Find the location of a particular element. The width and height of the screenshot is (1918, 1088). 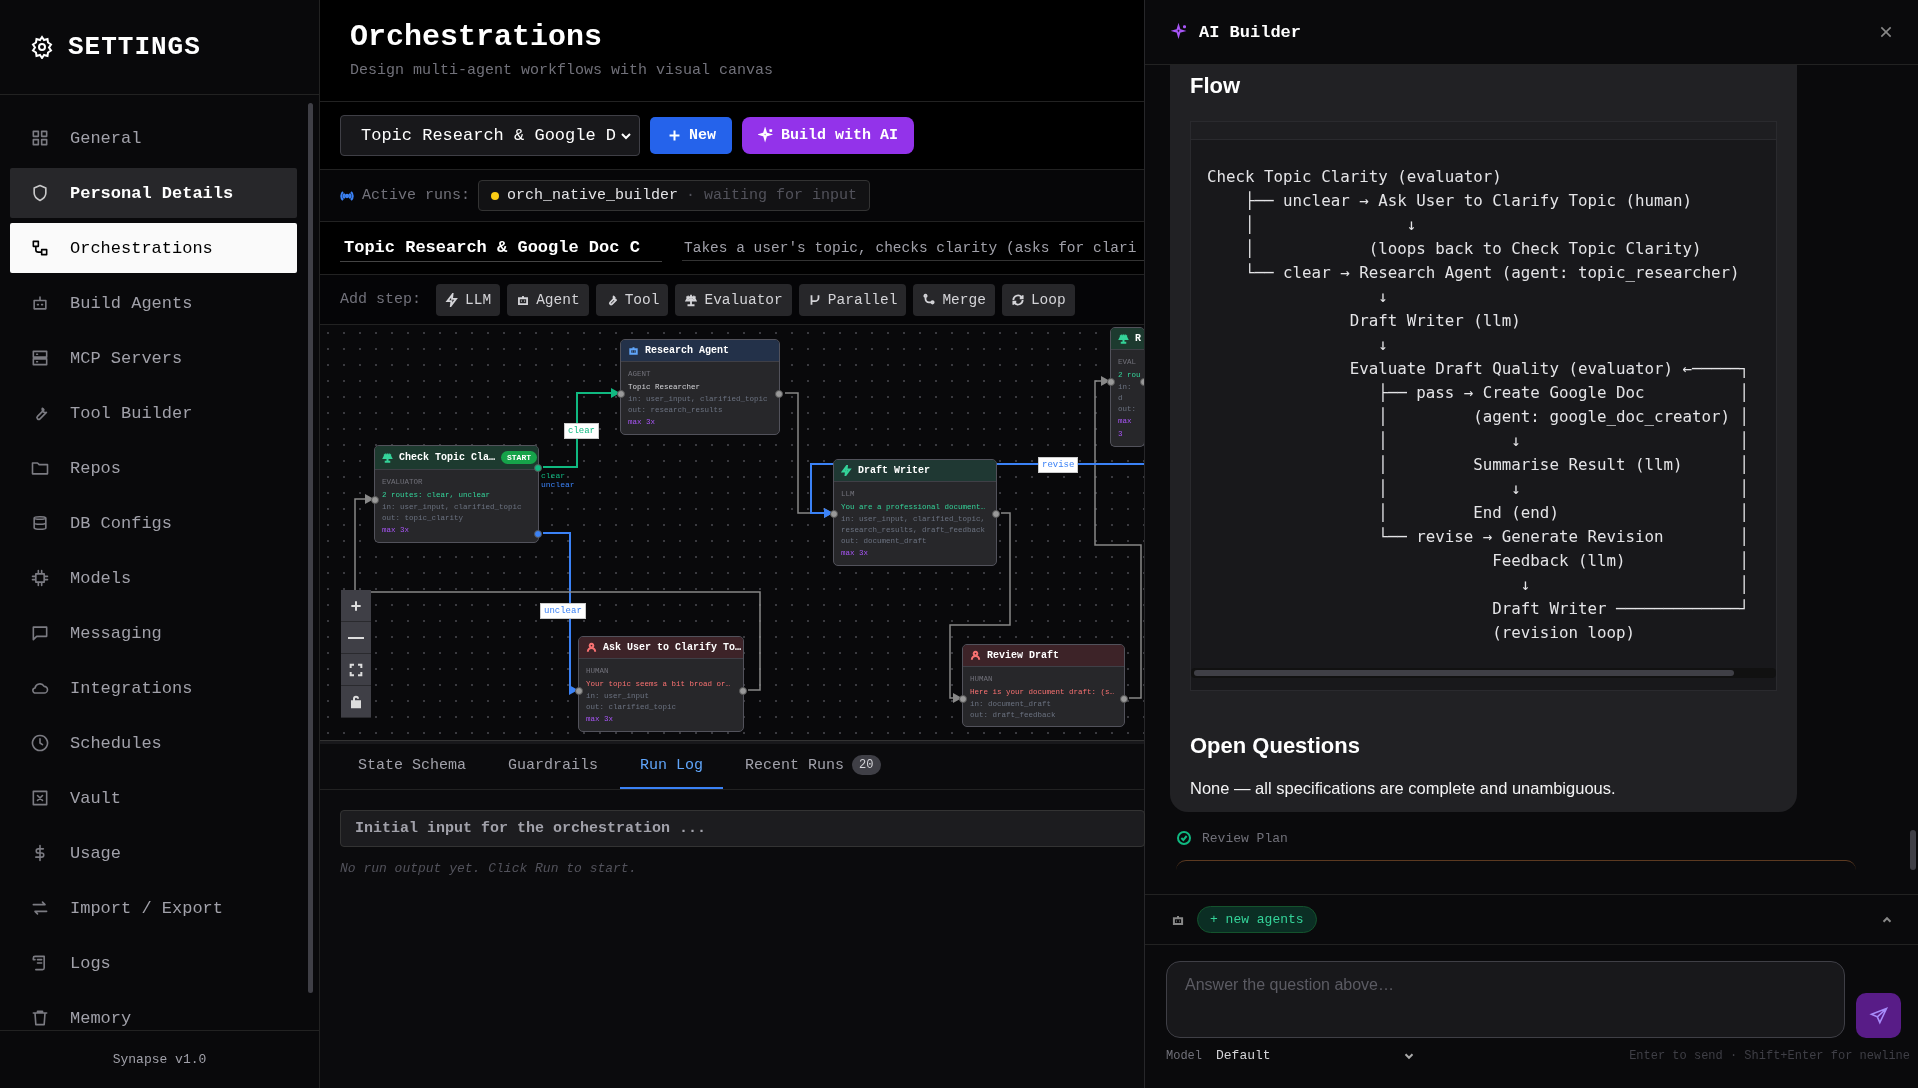

sidebar-item: Import / Export is located at coordinates (153, 908).